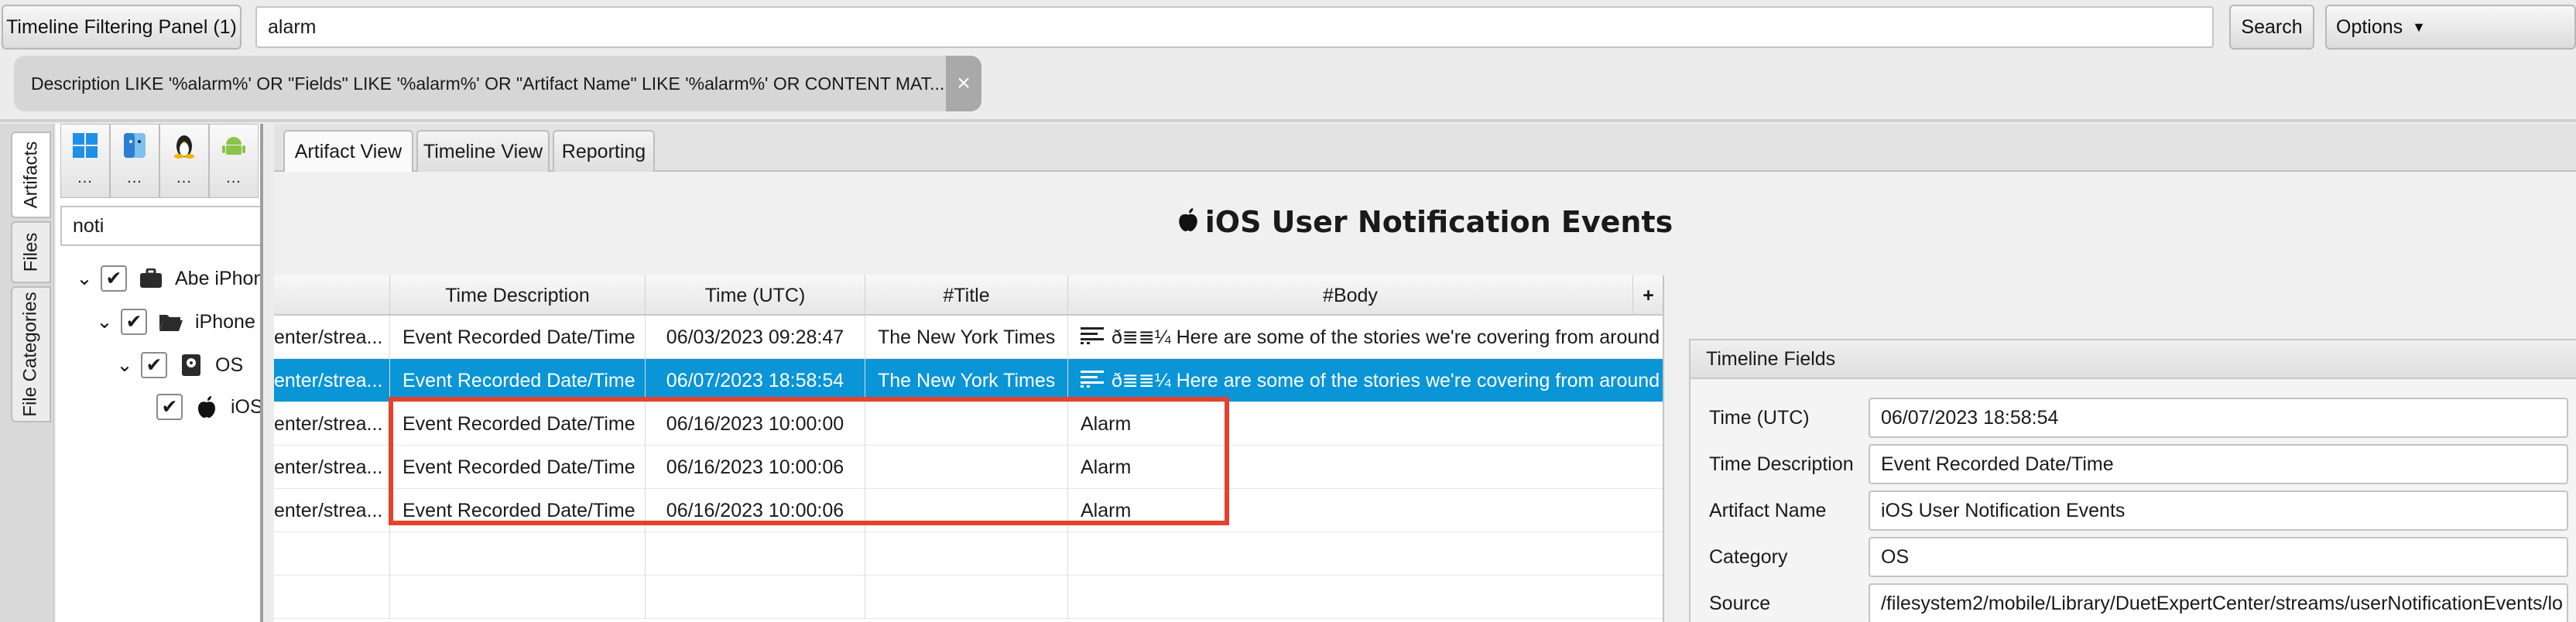 The width and height of the screenshot is (2576, 622). I want to click on tab-artifact-view: Artifact View, so click(348, 151).